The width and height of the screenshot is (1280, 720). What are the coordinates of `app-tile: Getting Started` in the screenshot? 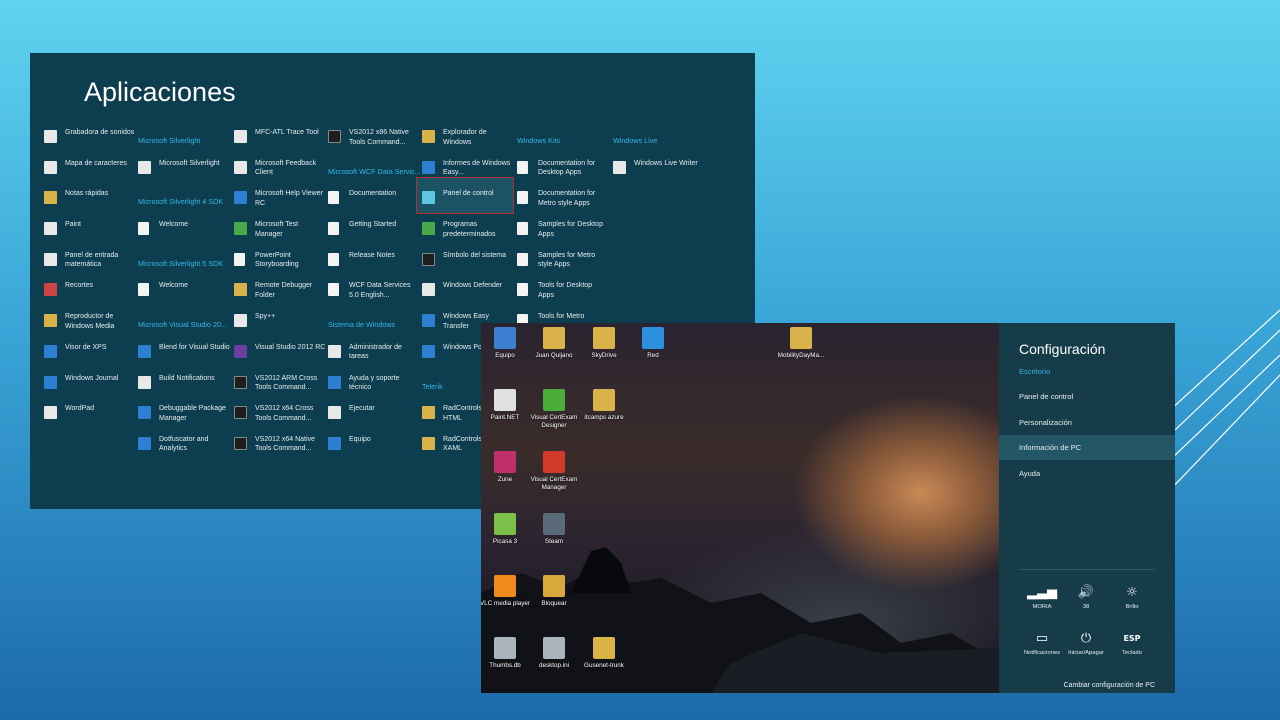 It's located at (374, 233).